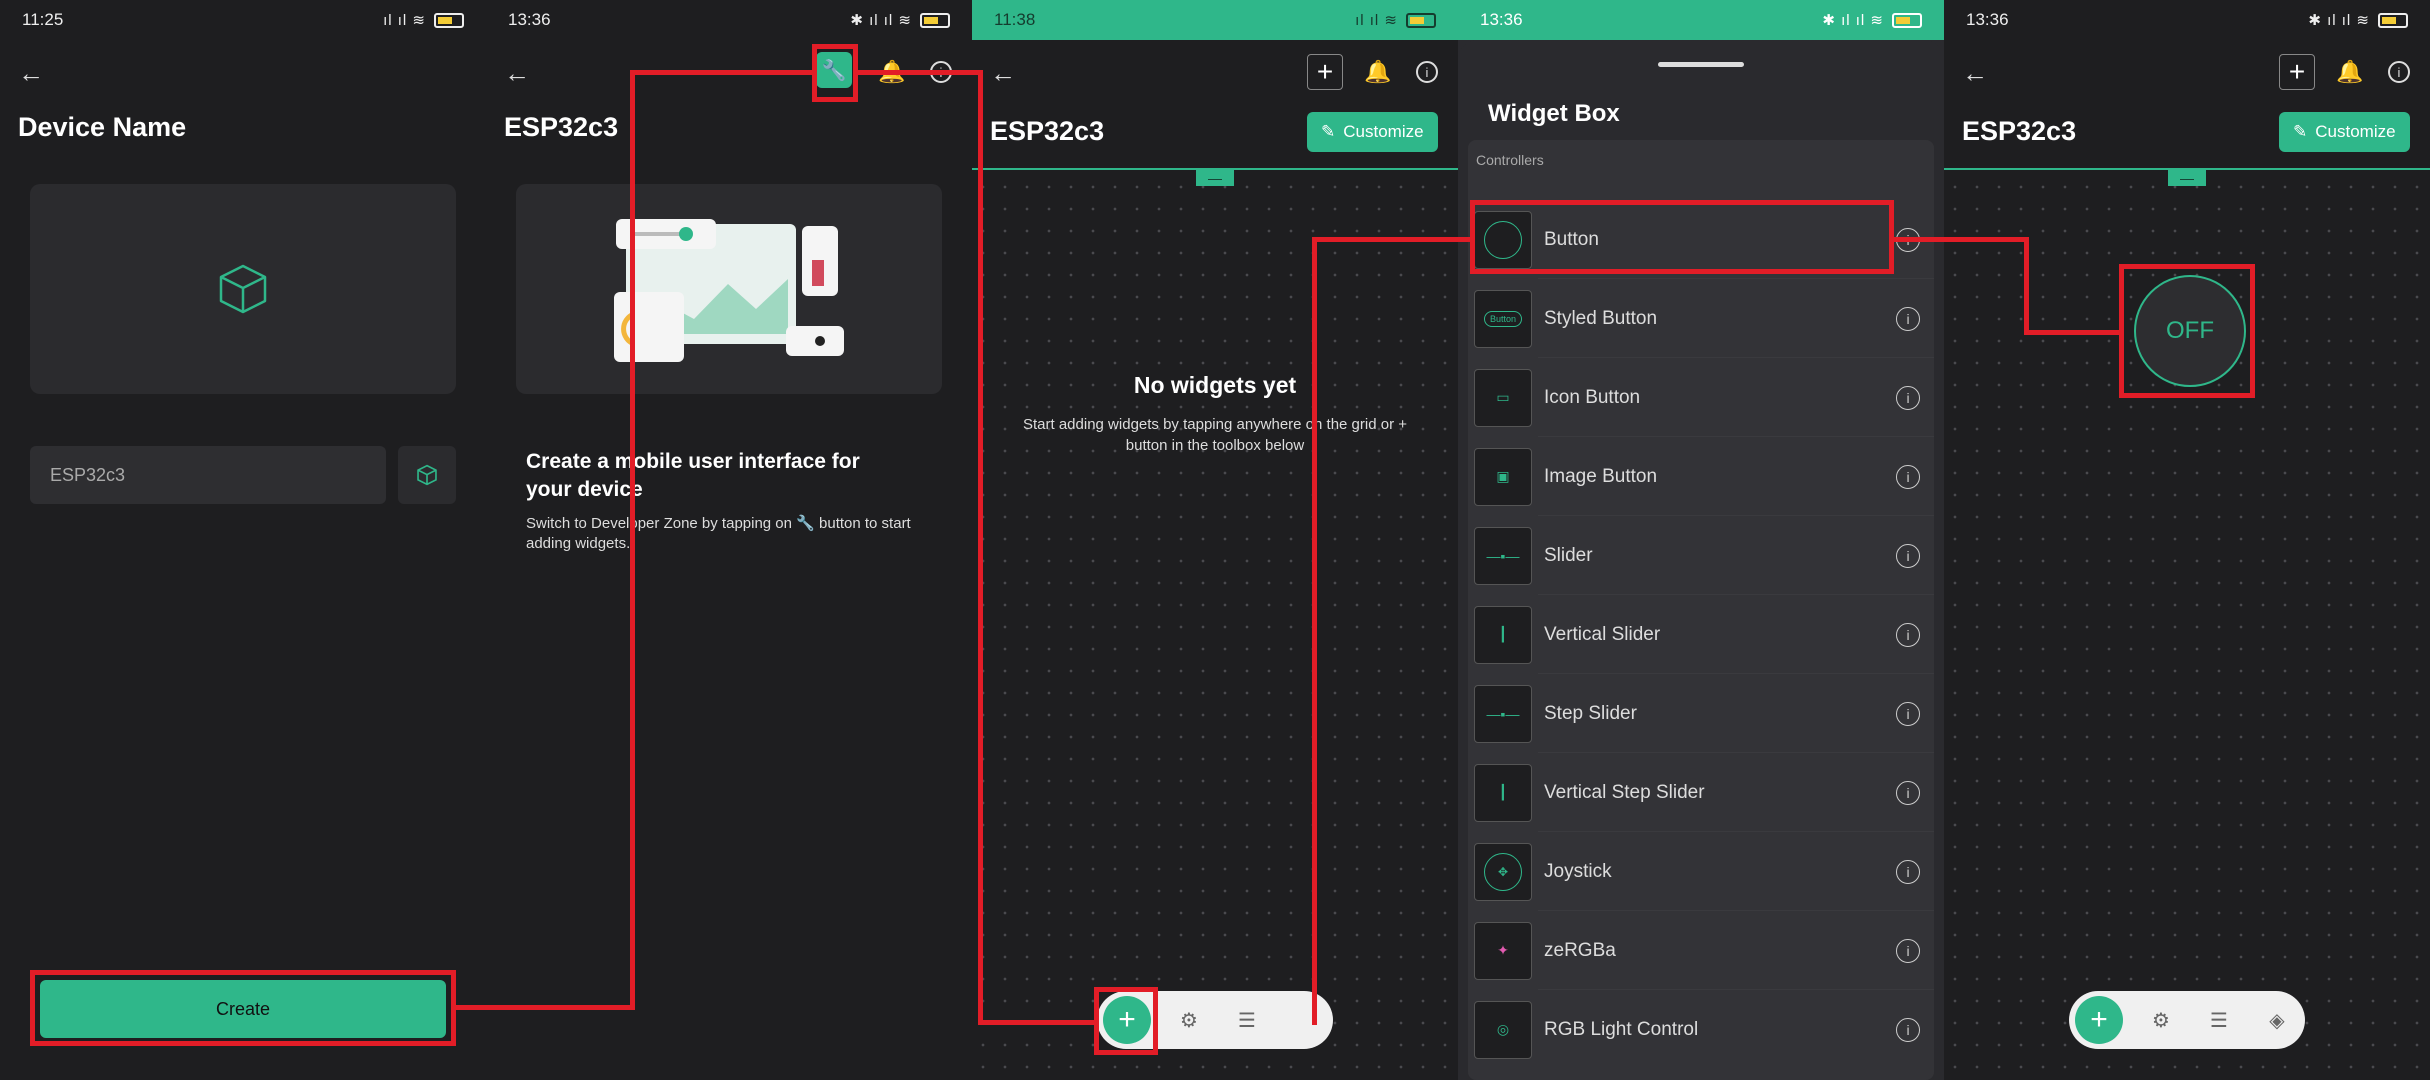 This screenshot has width=2430, height=1080. What do you see at coordinates (1701, 397) in the screenshot?
I see `widget-item-icon-button: ▭ Icon Button i` at bounding box center [1701, 397].